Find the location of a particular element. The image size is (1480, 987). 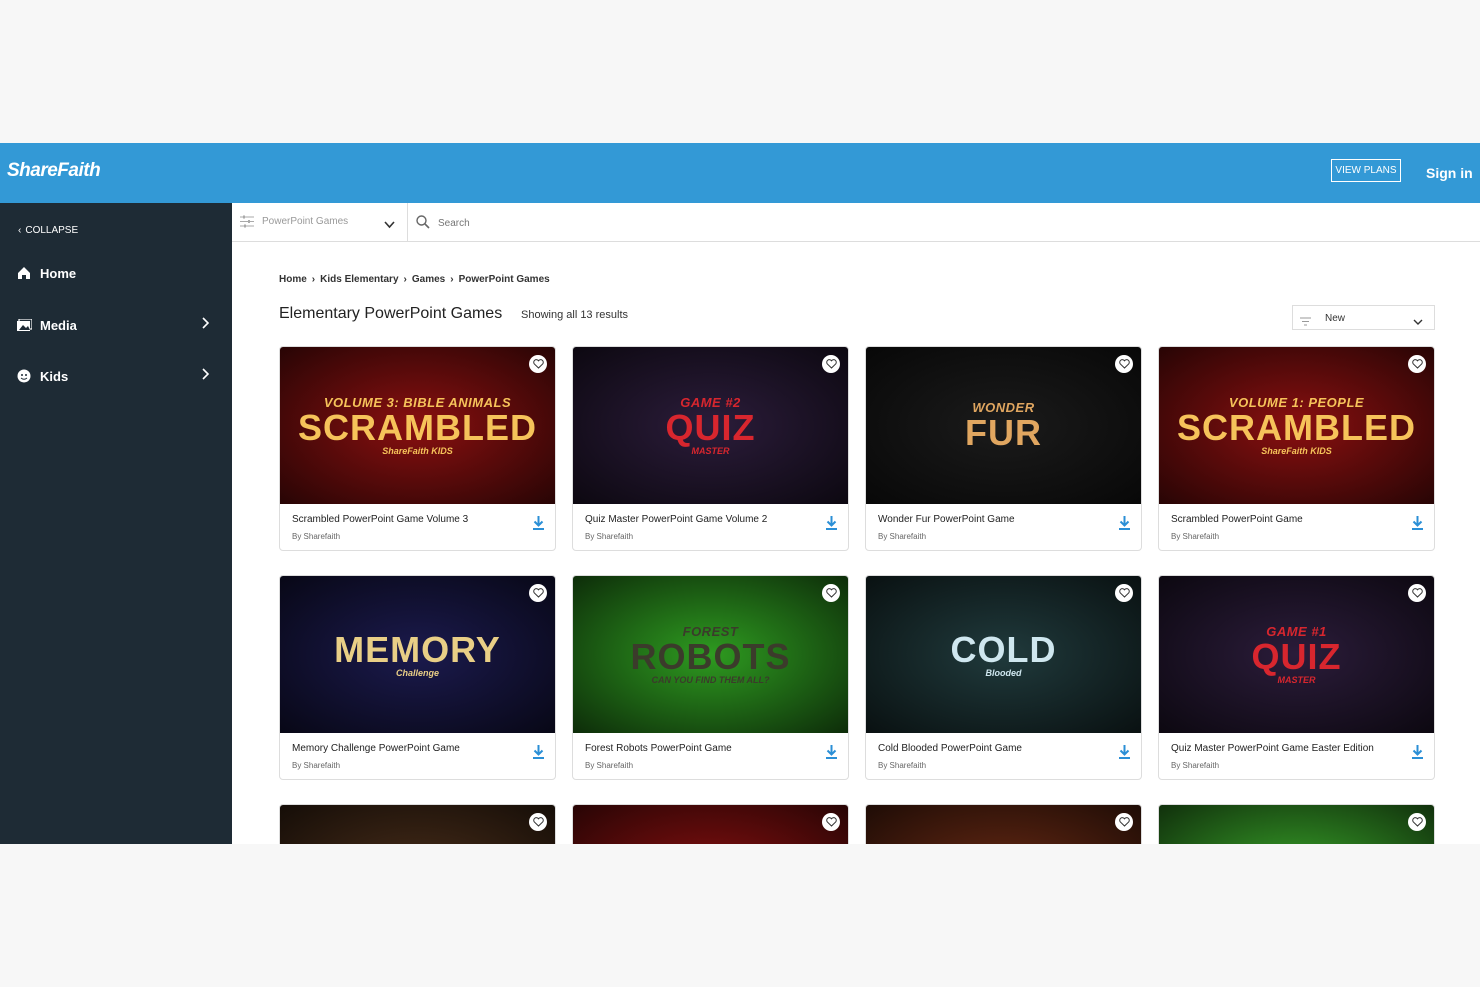

product-thumbnail: WONDER FUR is located at coordinates (1003, 425).